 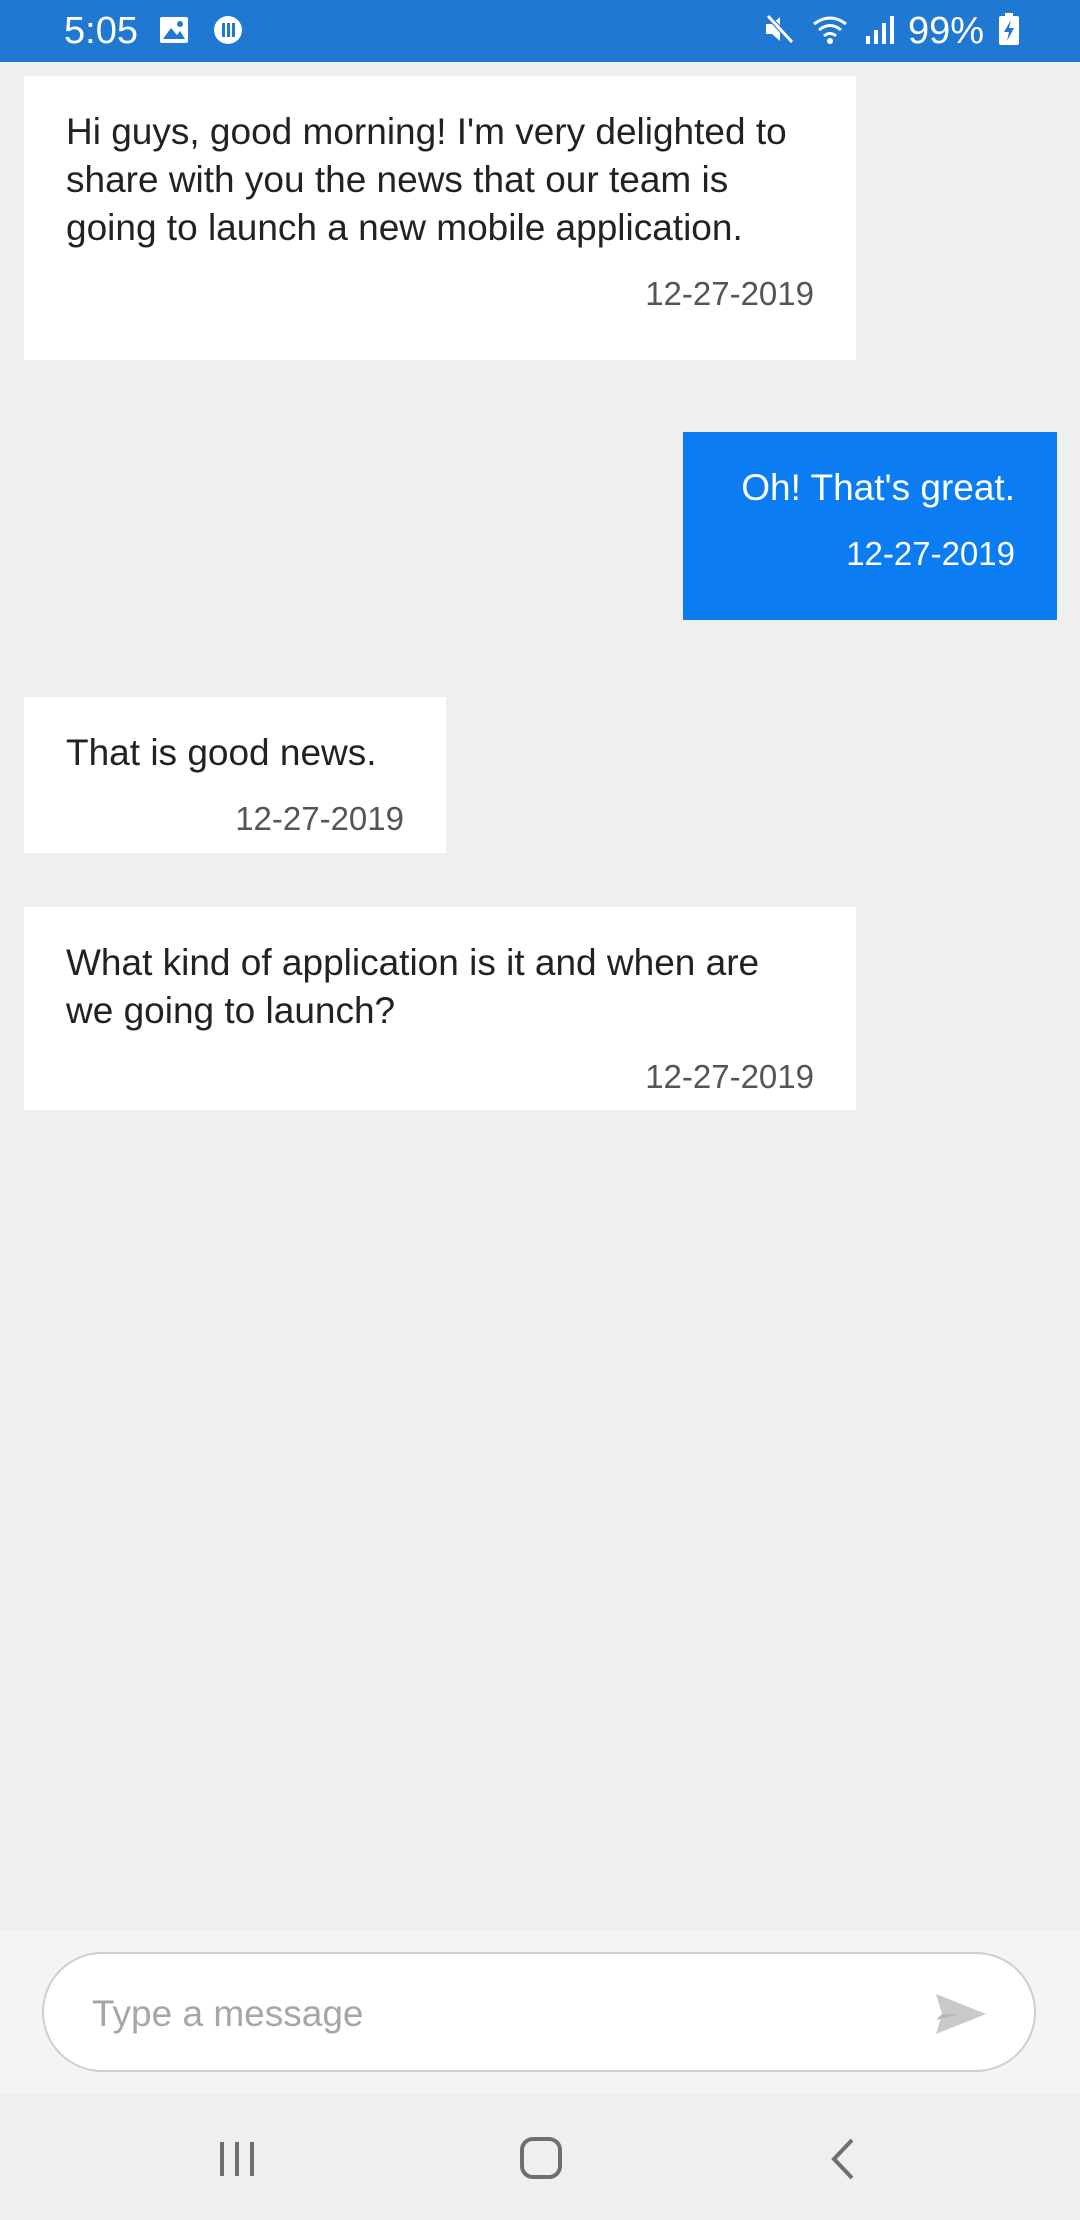 I want to click on message-text: That is good news., so click(x=221, y=752).